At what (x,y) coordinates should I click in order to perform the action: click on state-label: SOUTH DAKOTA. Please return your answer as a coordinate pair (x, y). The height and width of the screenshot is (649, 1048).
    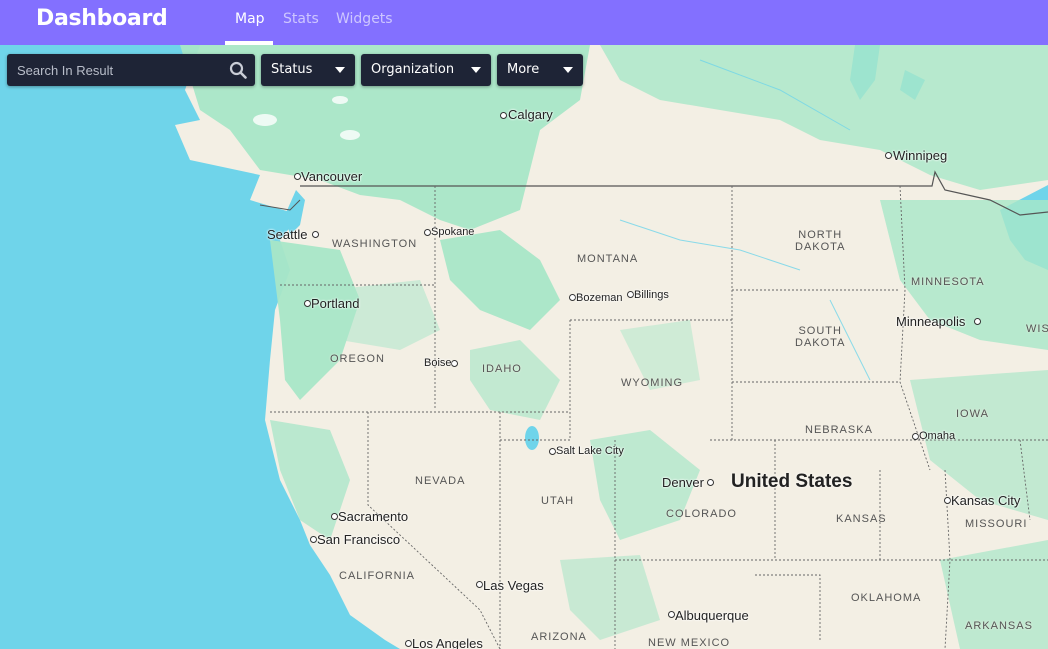
    Looking at the image, I should click on (820, 337).